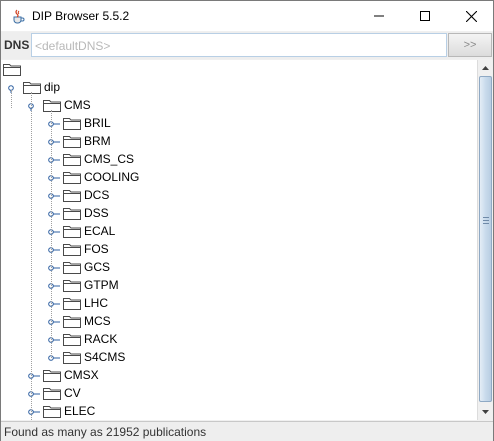 This screenshot has height=441, width=494. Describe the element at coordinates (239, 393) in the screenshot. I see `tree-node-cv: CV` at that location.